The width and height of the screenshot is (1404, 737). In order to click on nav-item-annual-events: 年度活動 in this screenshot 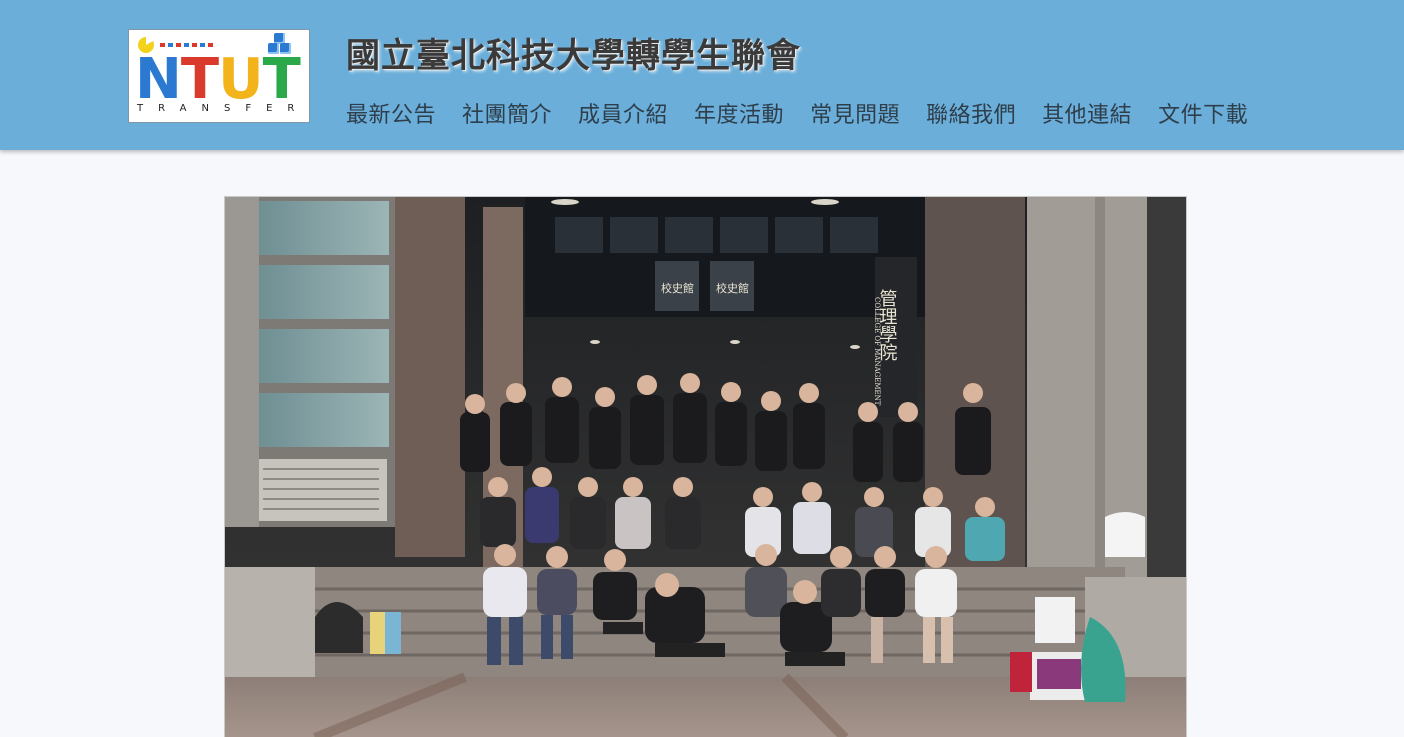, I will do `click(739, 116)`.